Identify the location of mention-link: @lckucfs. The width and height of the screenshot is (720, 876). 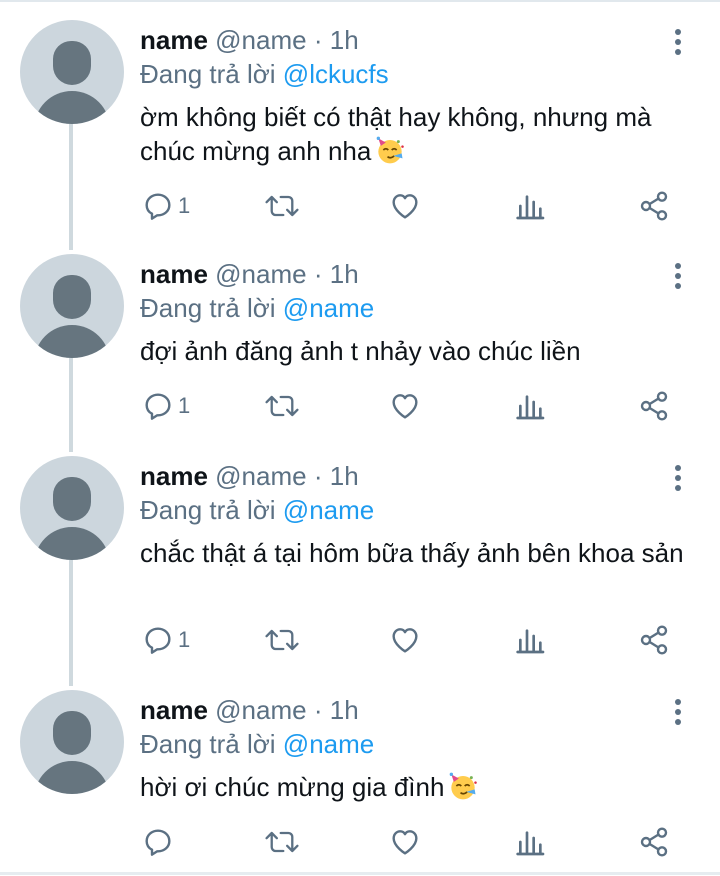
(336, 74).